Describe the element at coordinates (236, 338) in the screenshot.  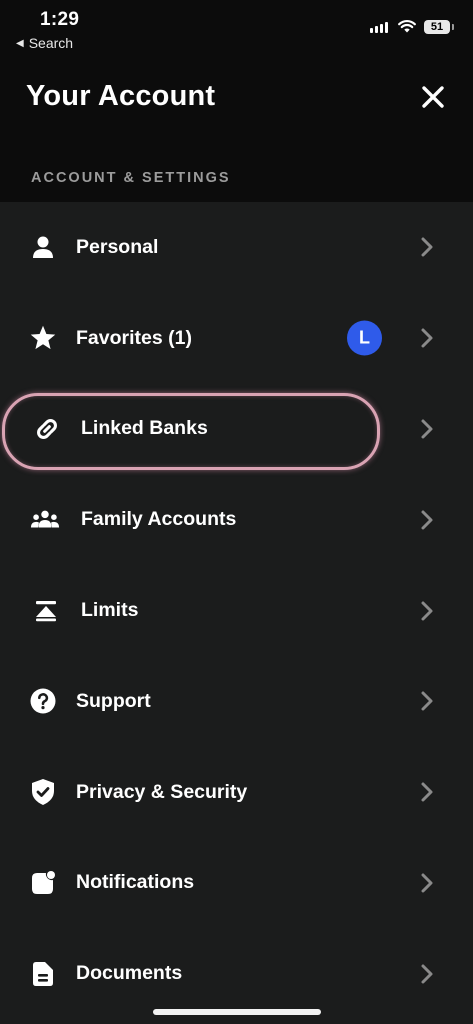
I see `menu-item-favorites: Favorites (1) L` at that location.